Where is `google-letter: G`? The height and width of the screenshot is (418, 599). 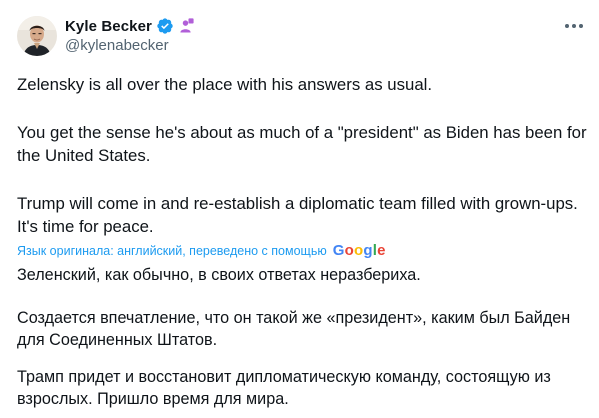
google-letter: G is located at coordinates (338, 250).